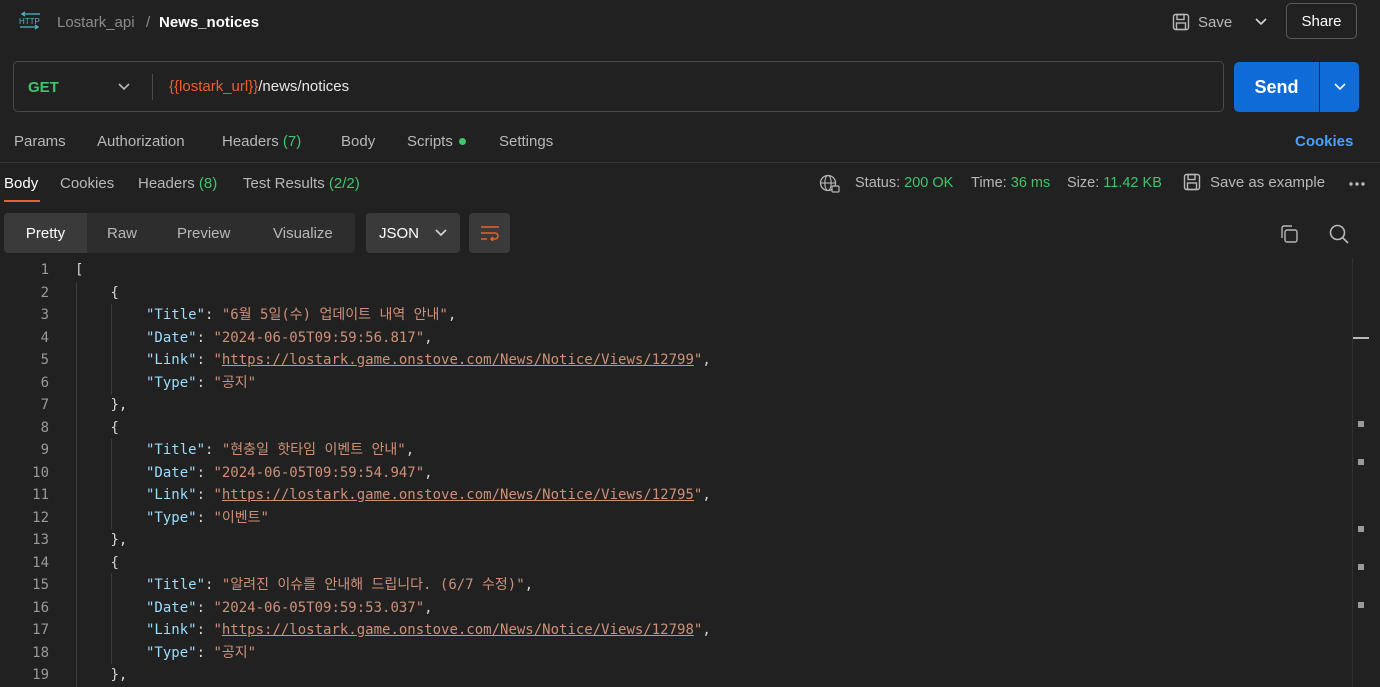 Image resolution: width=1380 pixels, height=687 pixels. Describe the element at coordinates (79, 270) in the screenshot. I see `code-text: [` at that location.